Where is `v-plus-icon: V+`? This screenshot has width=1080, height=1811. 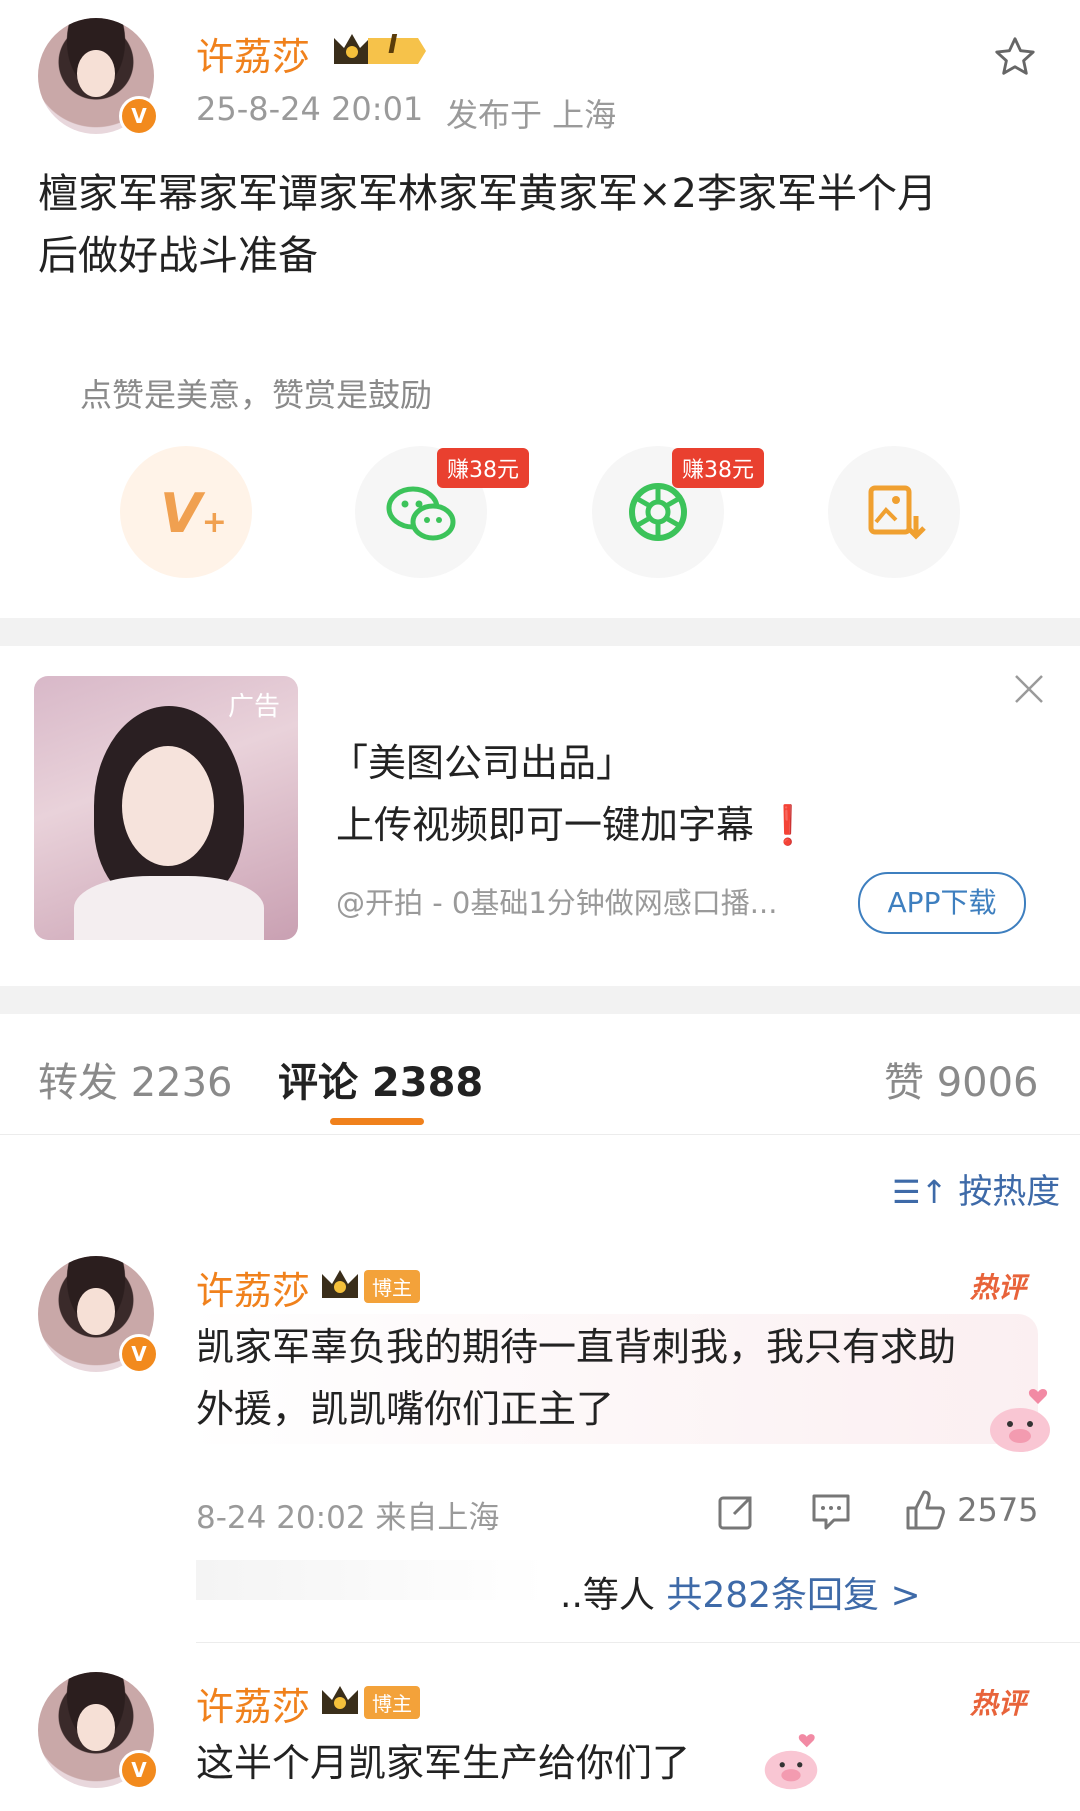
v-plus-icon: V+ is located at coordinates (193, 513).